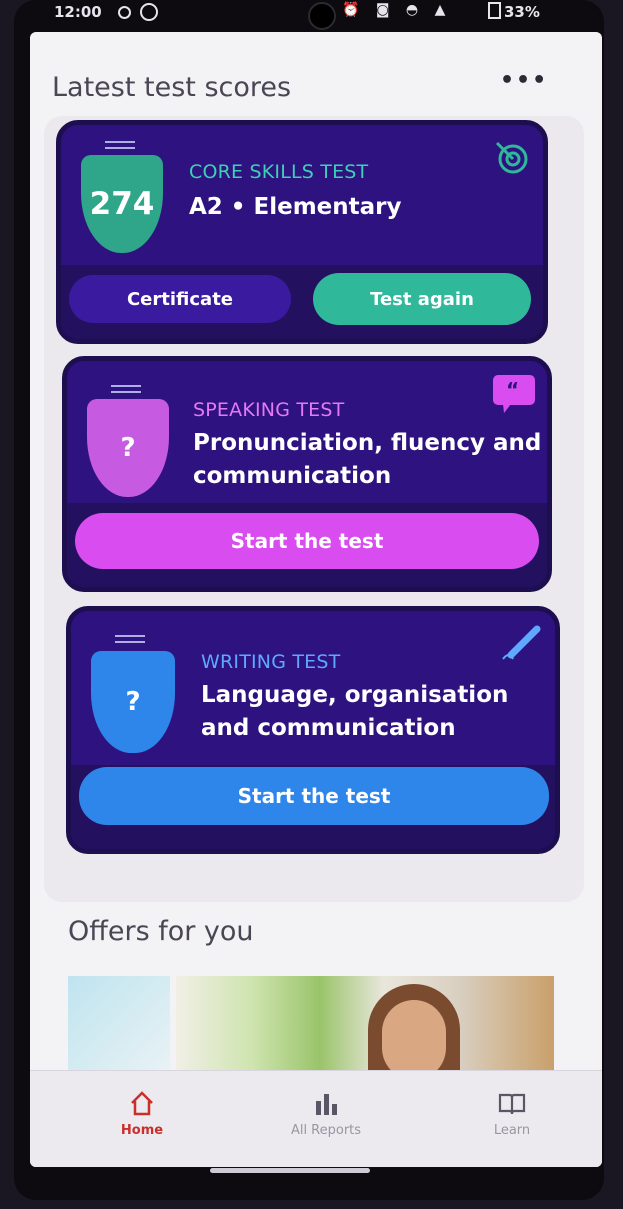 The height and width of the screenshot is (1209, 623). I want to click on book-icon, so click(512, 1102).